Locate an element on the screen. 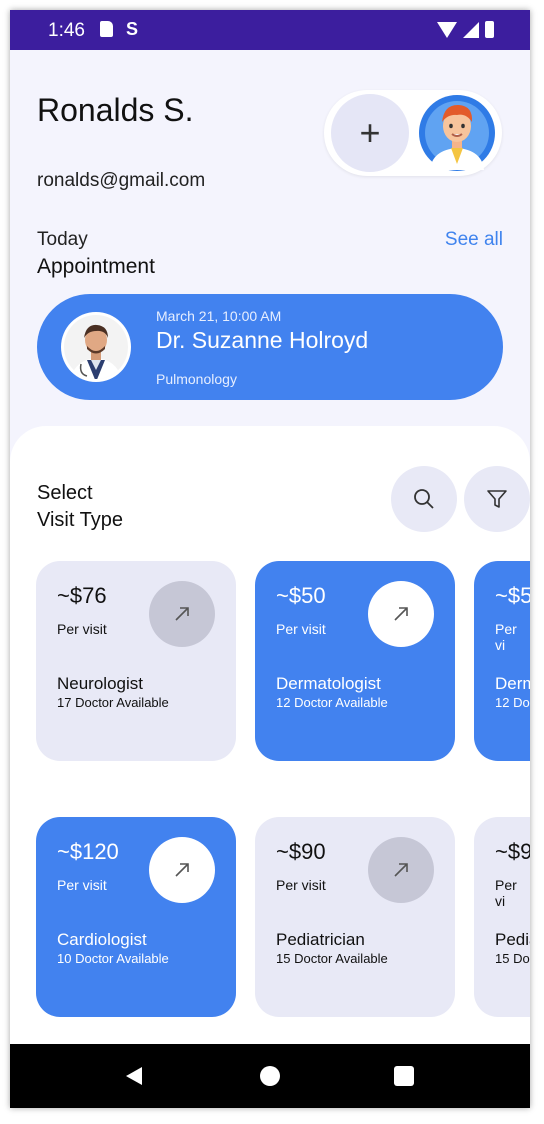 The width and height of the screenshot is (544, 1124). card-specialty: Derm is located at coordinates (512, 683).